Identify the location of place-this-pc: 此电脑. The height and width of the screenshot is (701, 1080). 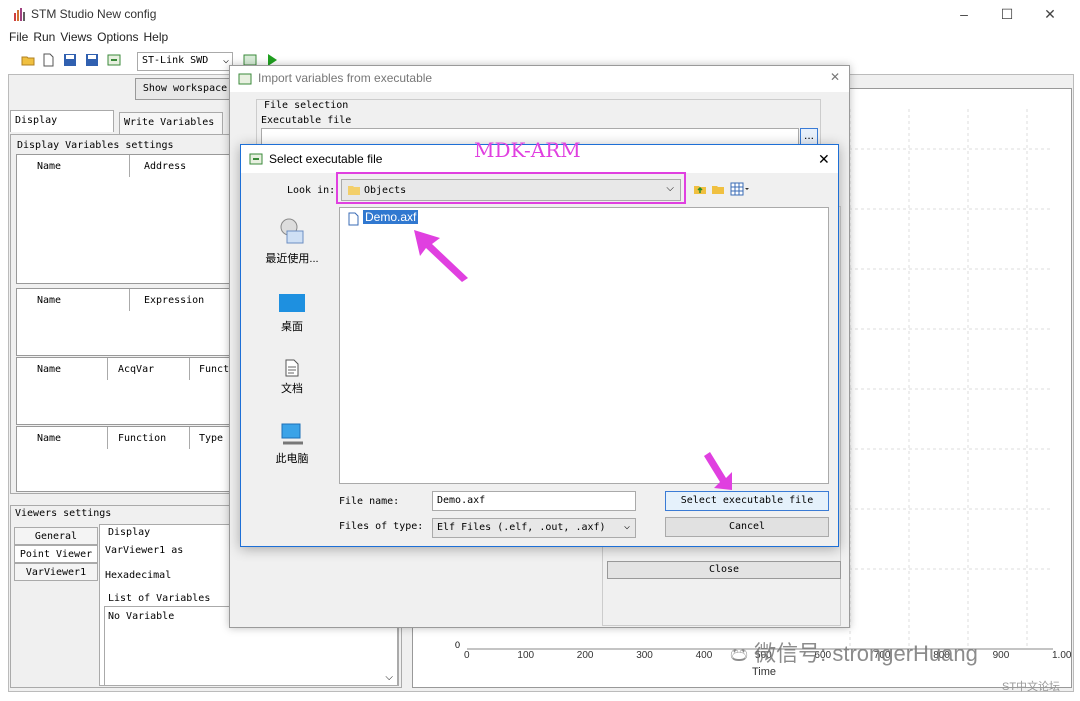
(292, 443).